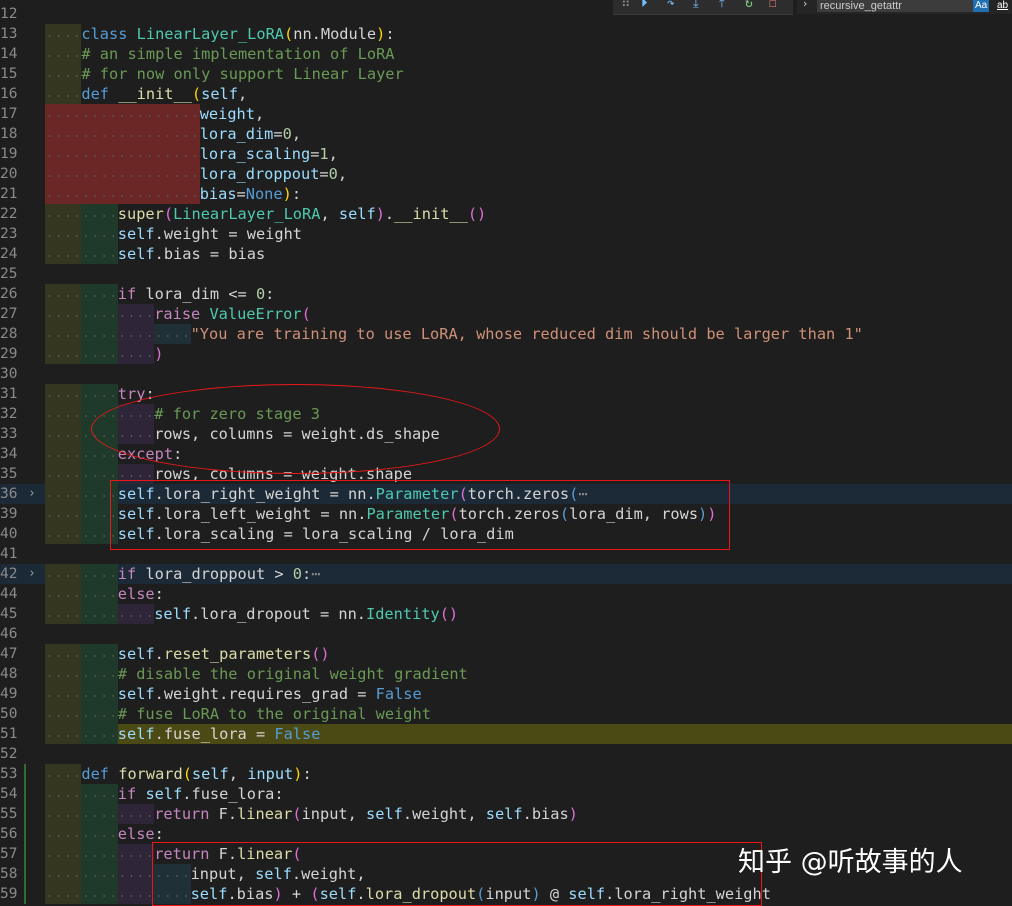  What do you see at coordinates (528, 614) in the screenshot?
I see `code-content: self.lora_dropout = nn.Identity()` at bounding box center [528, 614].